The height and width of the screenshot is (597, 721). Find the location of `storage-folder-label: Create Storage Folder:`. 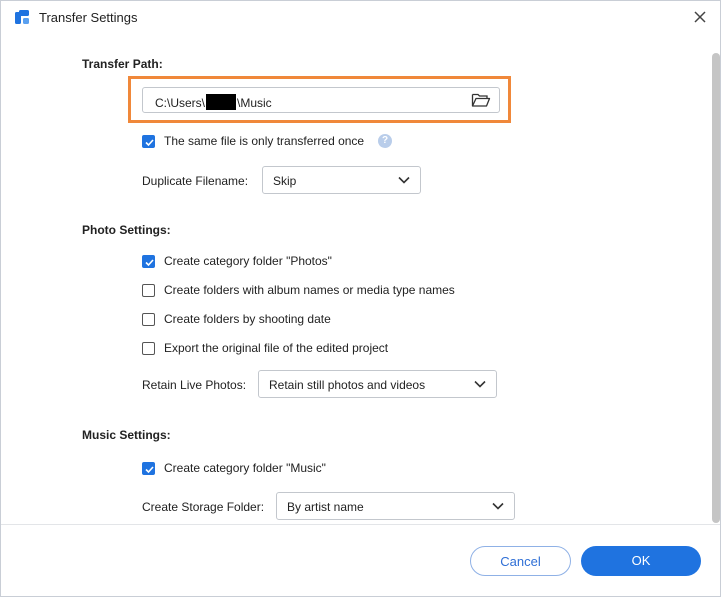

storage-folder-label: Create Storage Folder: is located at coordinates (203, 507).